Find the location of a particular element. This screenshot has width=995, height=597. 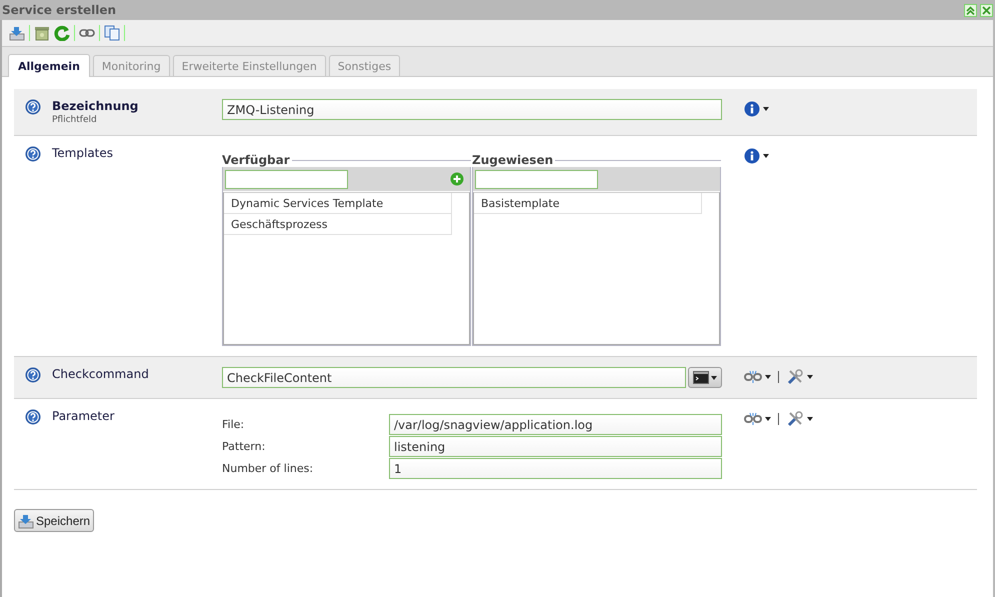

save-toolbar-icon is located at coordinates (17, 33).